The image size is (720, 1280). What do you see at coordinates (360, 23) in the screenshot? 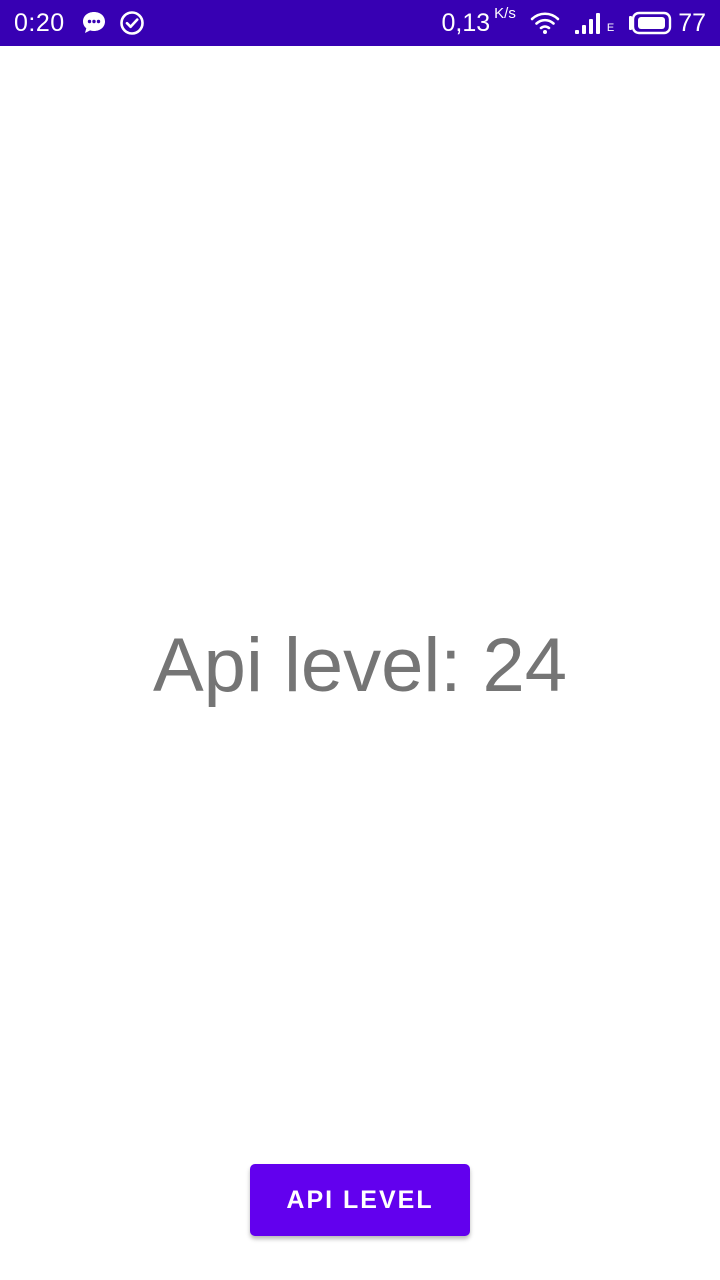
I see `status-bar: 0:20 0,13 K/s E 77` at bounding box center [360, 23].